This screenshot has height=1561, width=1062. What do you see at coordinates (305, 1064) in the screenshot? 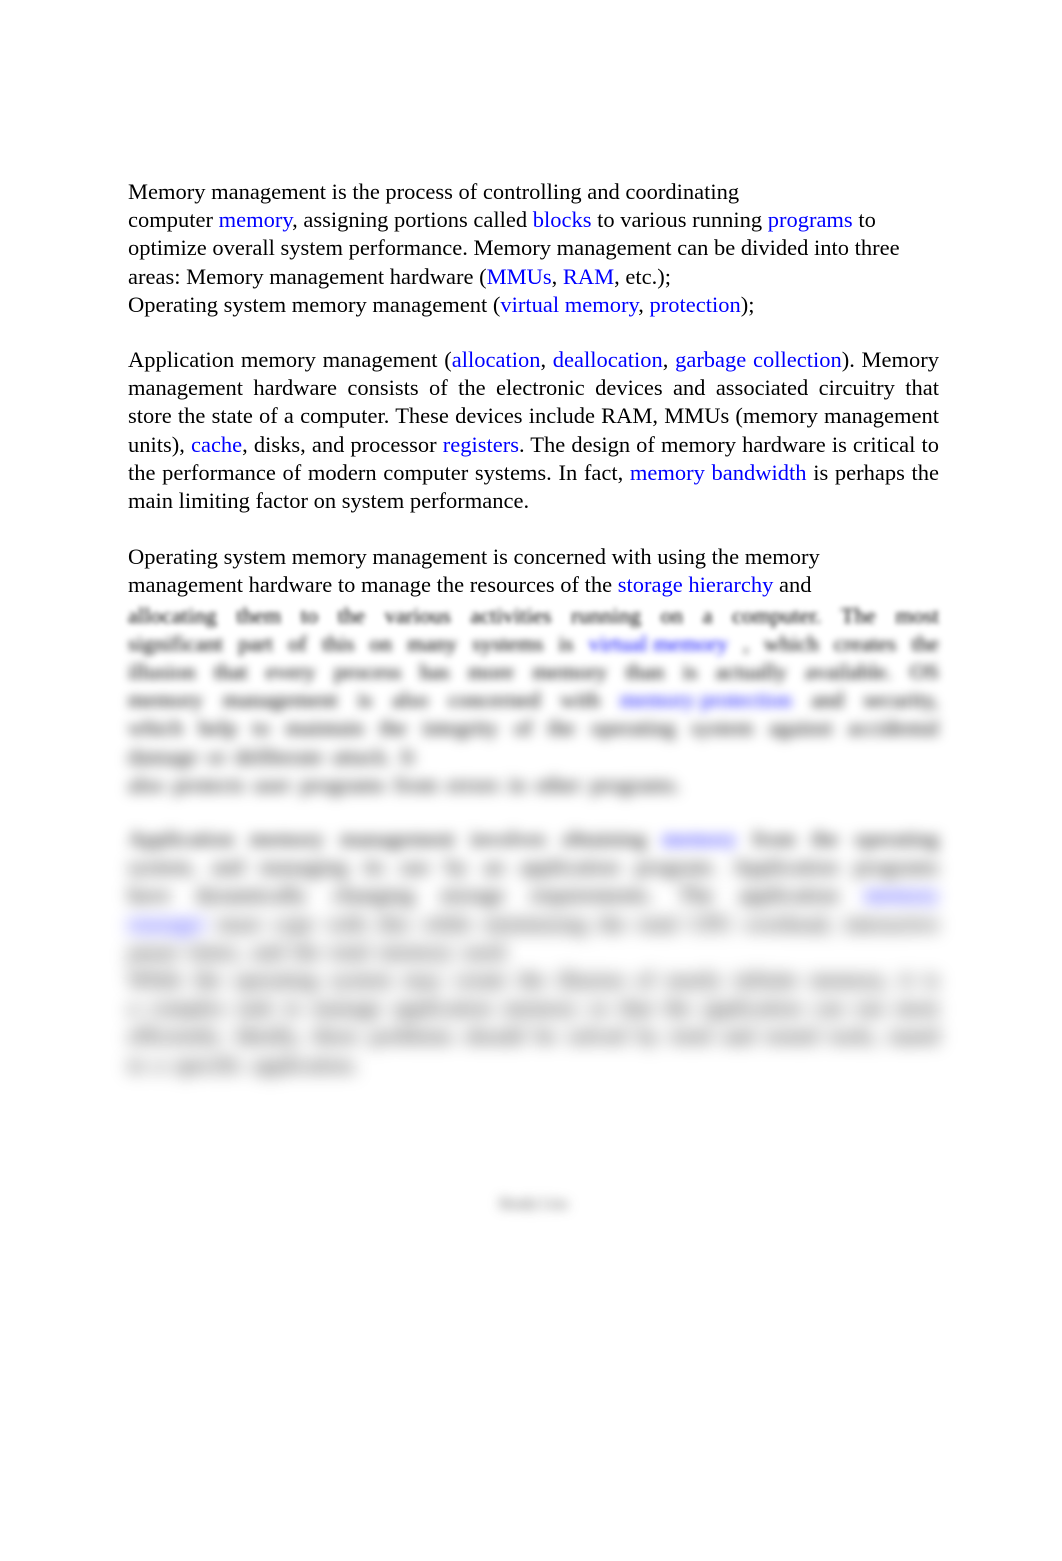
I see `blurred-word: application.` at bounding box center [305, 1064].